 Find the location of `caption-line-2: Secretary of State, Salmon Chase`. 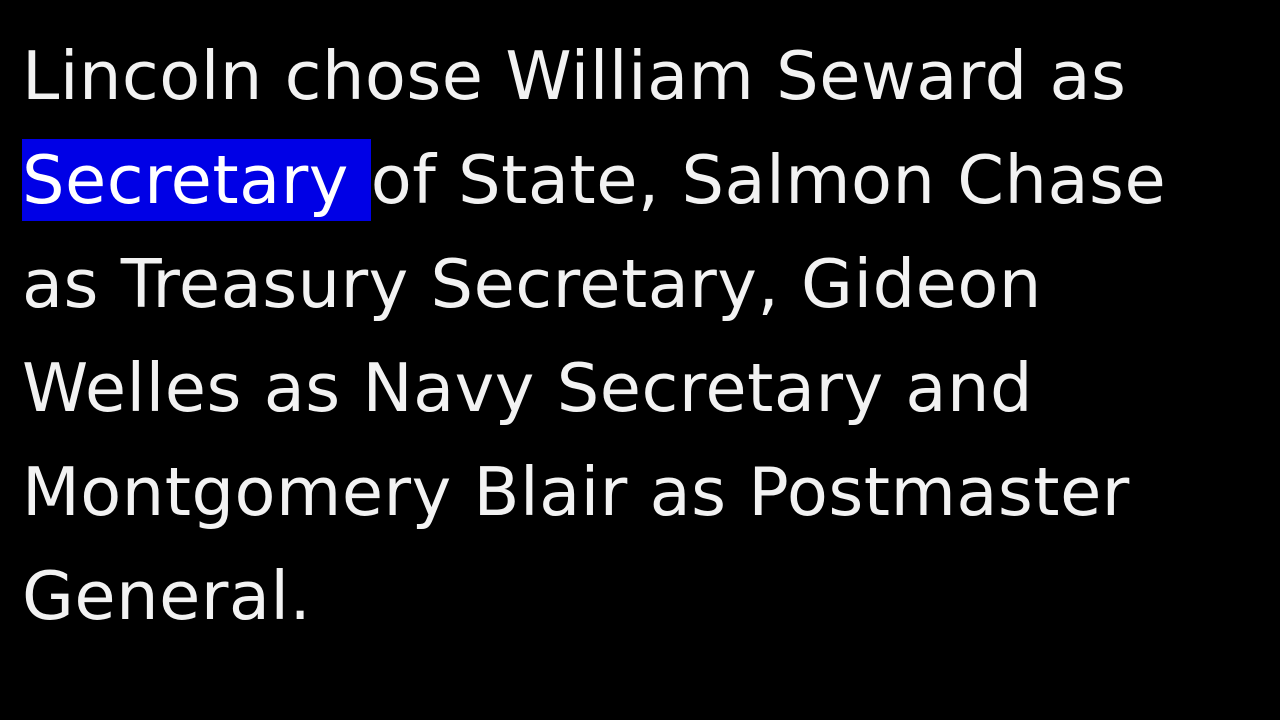

caption-line-2: Secretary of State, Salmon Chase is located at coordinates (594, 180).